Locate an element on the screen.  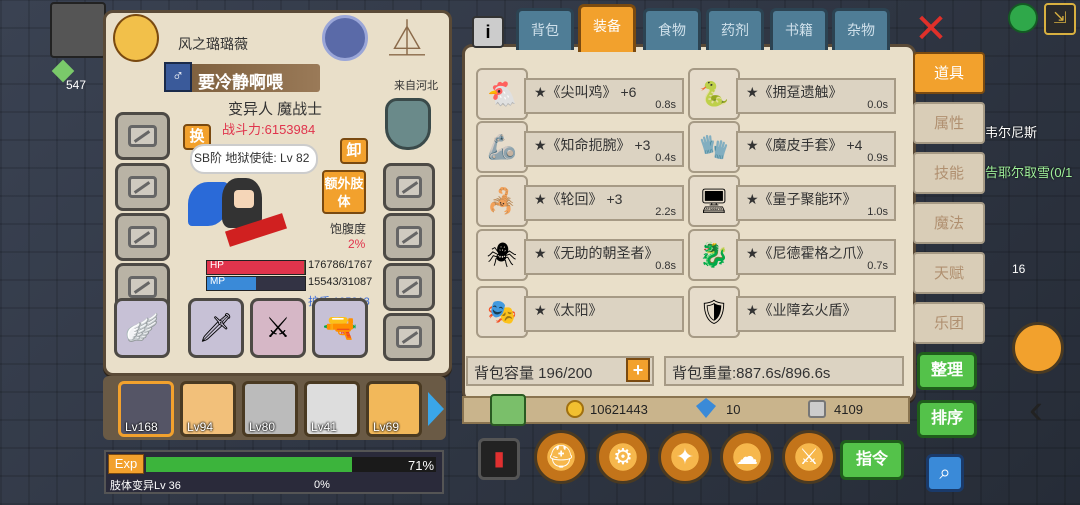
mp-value: 15543/31087 is located at coordinates (340, 282).